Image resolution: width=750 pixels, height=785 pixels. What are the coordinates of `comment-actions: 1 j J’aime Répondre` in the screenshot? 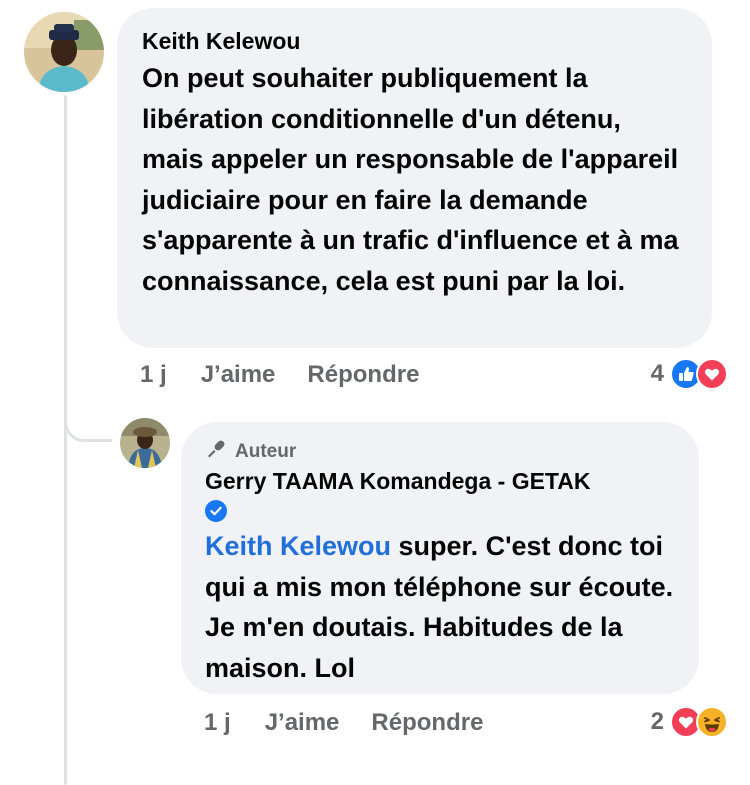 It's located at (295, 375).